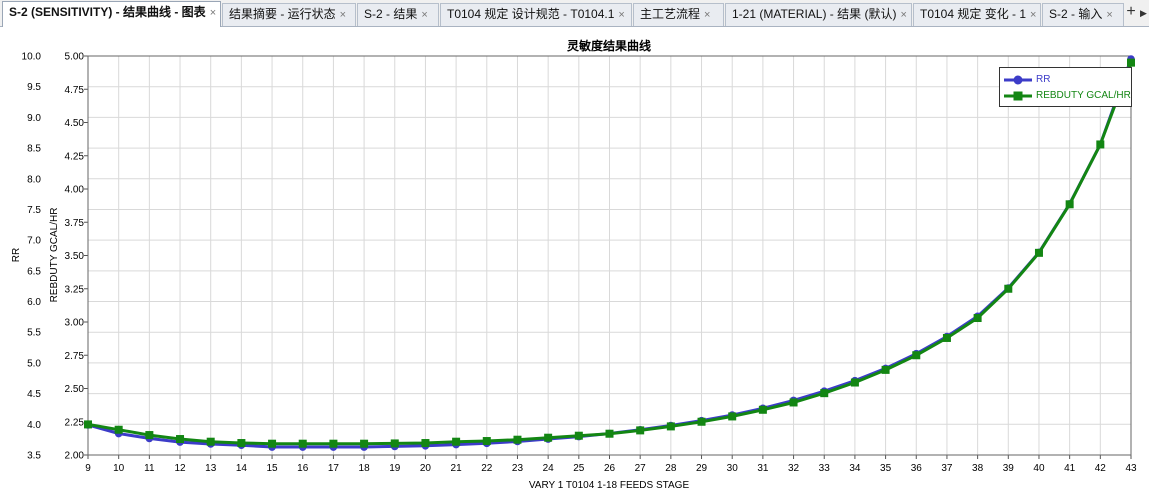 Image resolution: width=1149 pixels, height=492 pixels. I want to click on tab-label: T0104 规定 设计规范 - T0104.1, so click(531, 14).